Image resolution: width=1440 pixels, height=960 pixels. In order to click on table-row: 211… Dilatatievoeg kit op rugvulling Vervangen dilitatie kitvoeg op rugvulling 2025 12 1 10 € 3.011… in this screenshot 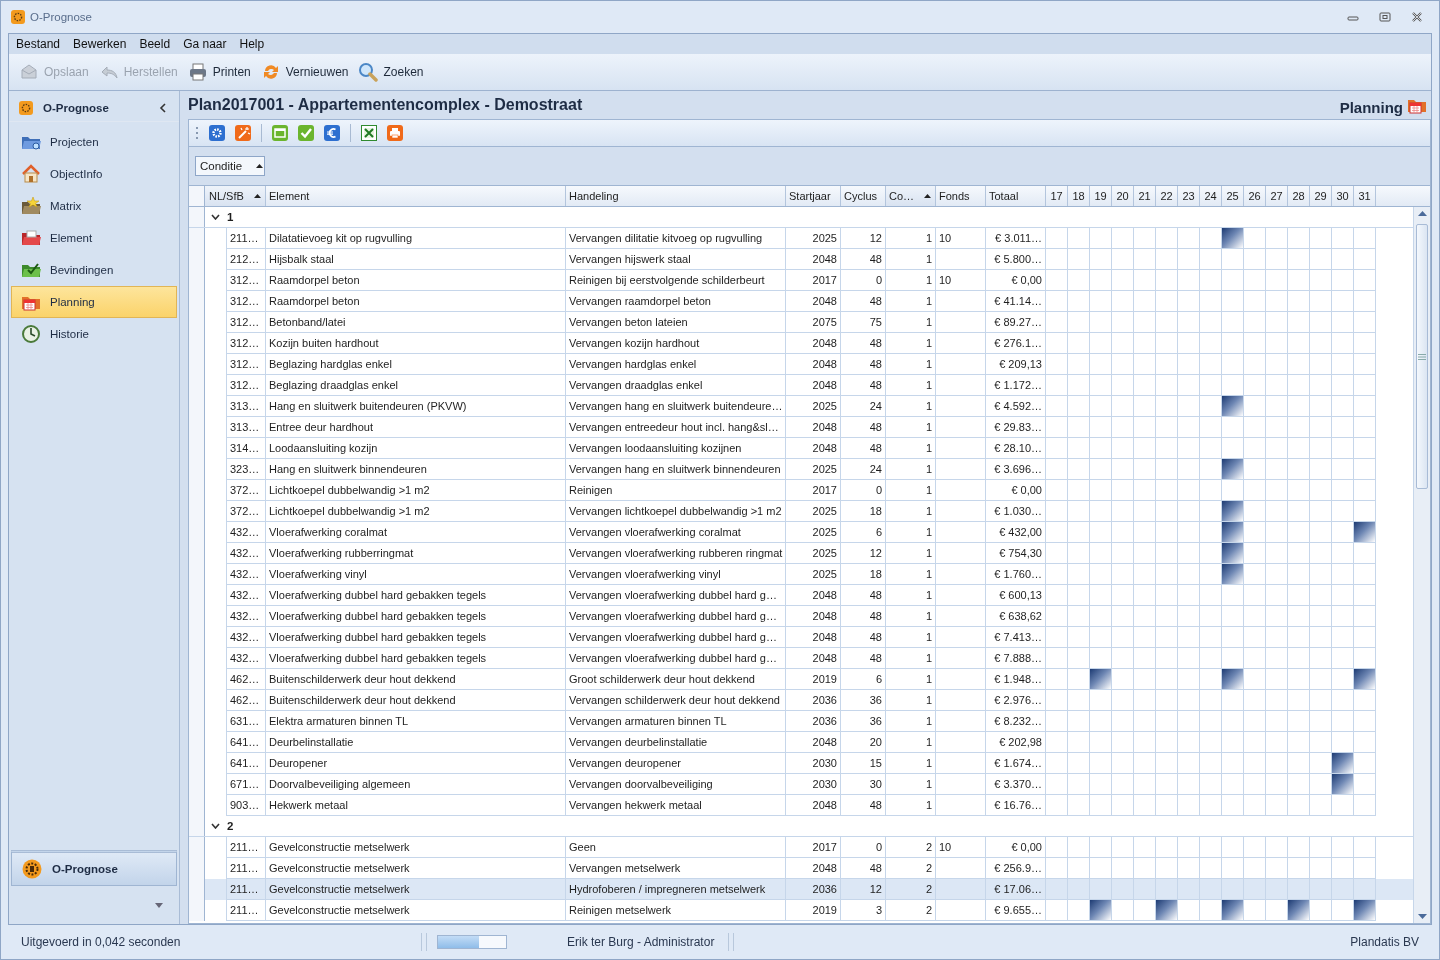, I will do `click(801, 238)`.